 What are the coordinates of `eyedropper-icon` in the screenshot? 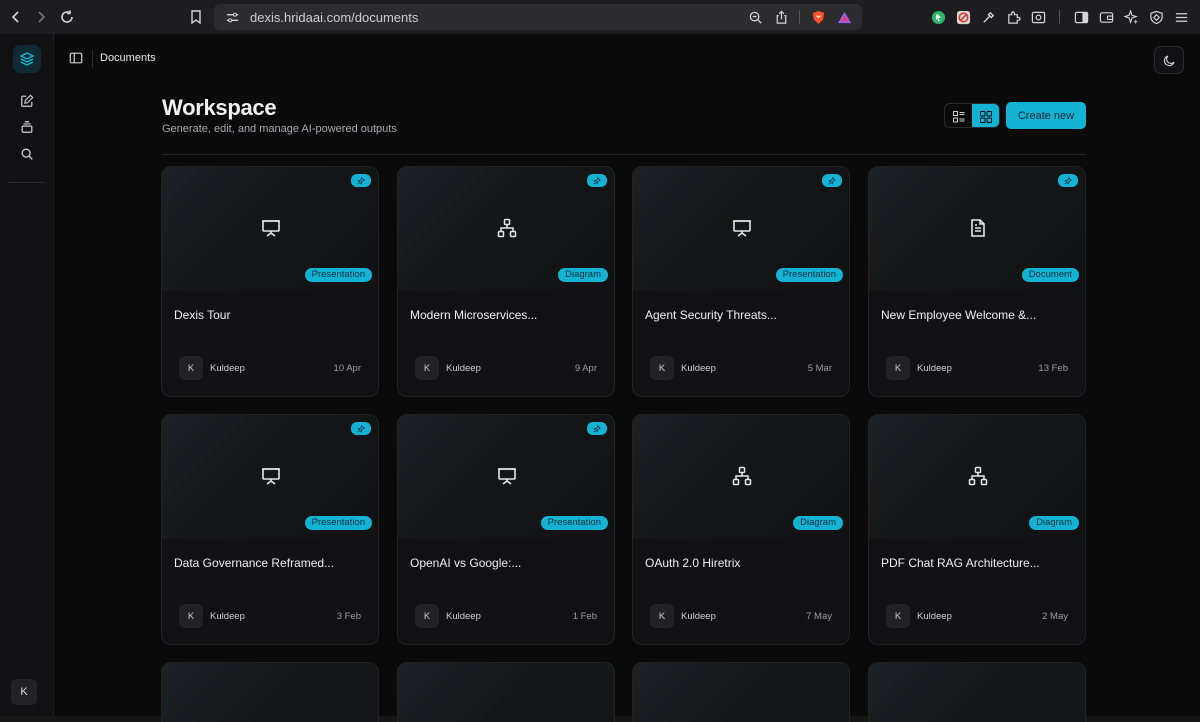 It's located at (988, 17).